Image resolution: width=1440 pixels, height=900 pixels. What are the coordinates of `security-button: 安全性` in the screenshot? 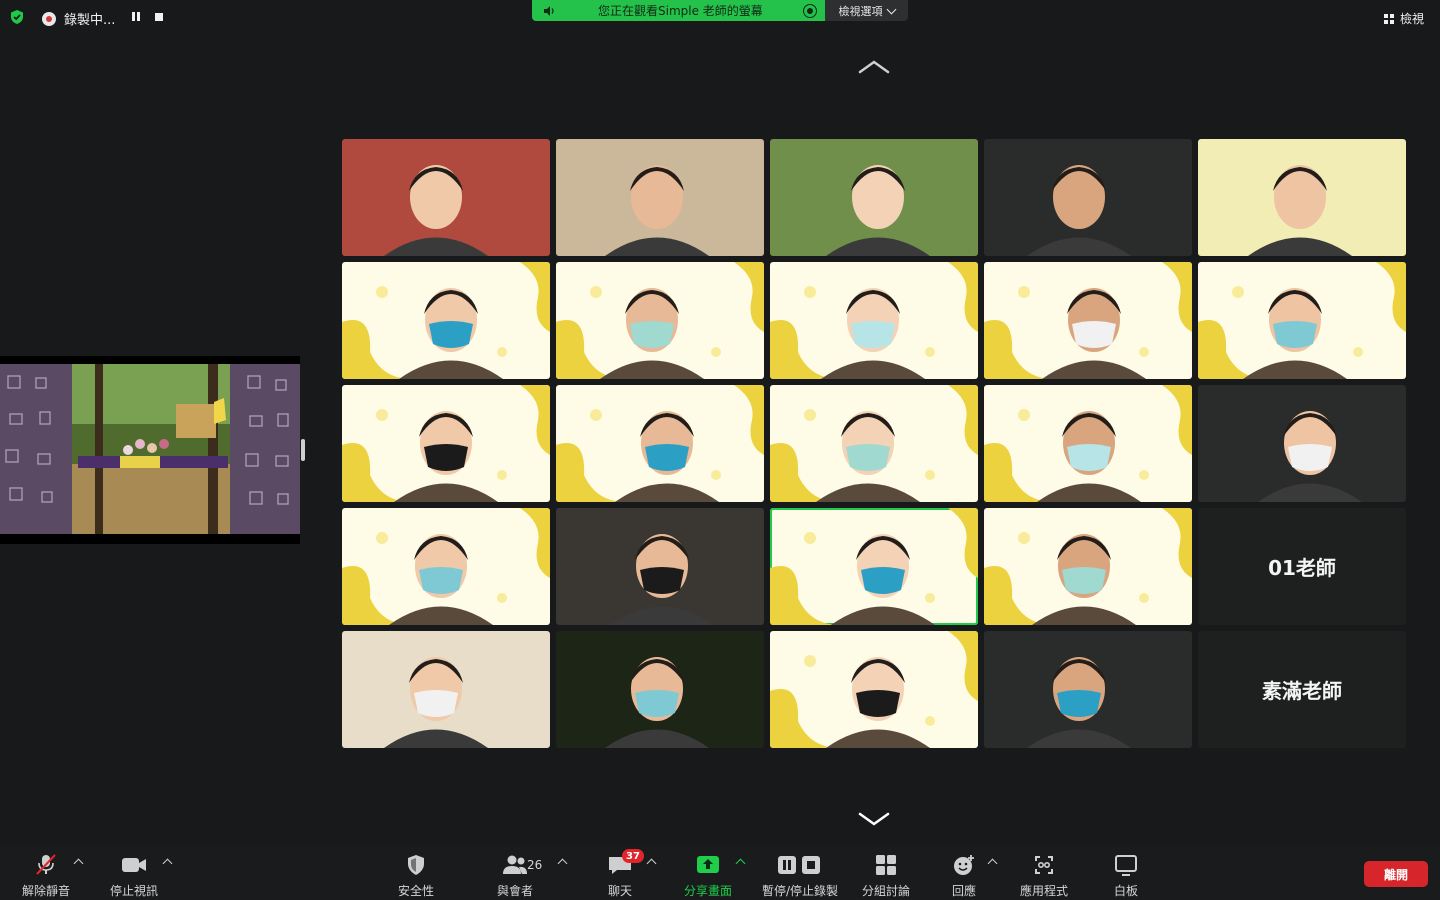 It's located at (416, 876).